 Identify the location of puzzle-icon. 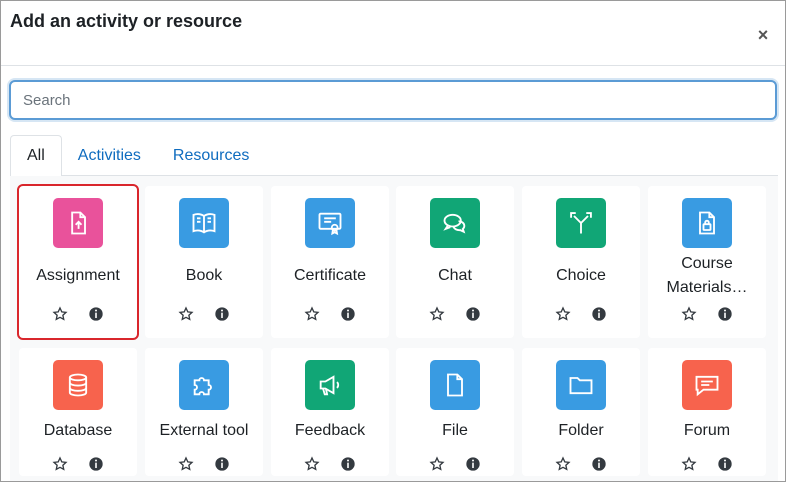
(204, 385).